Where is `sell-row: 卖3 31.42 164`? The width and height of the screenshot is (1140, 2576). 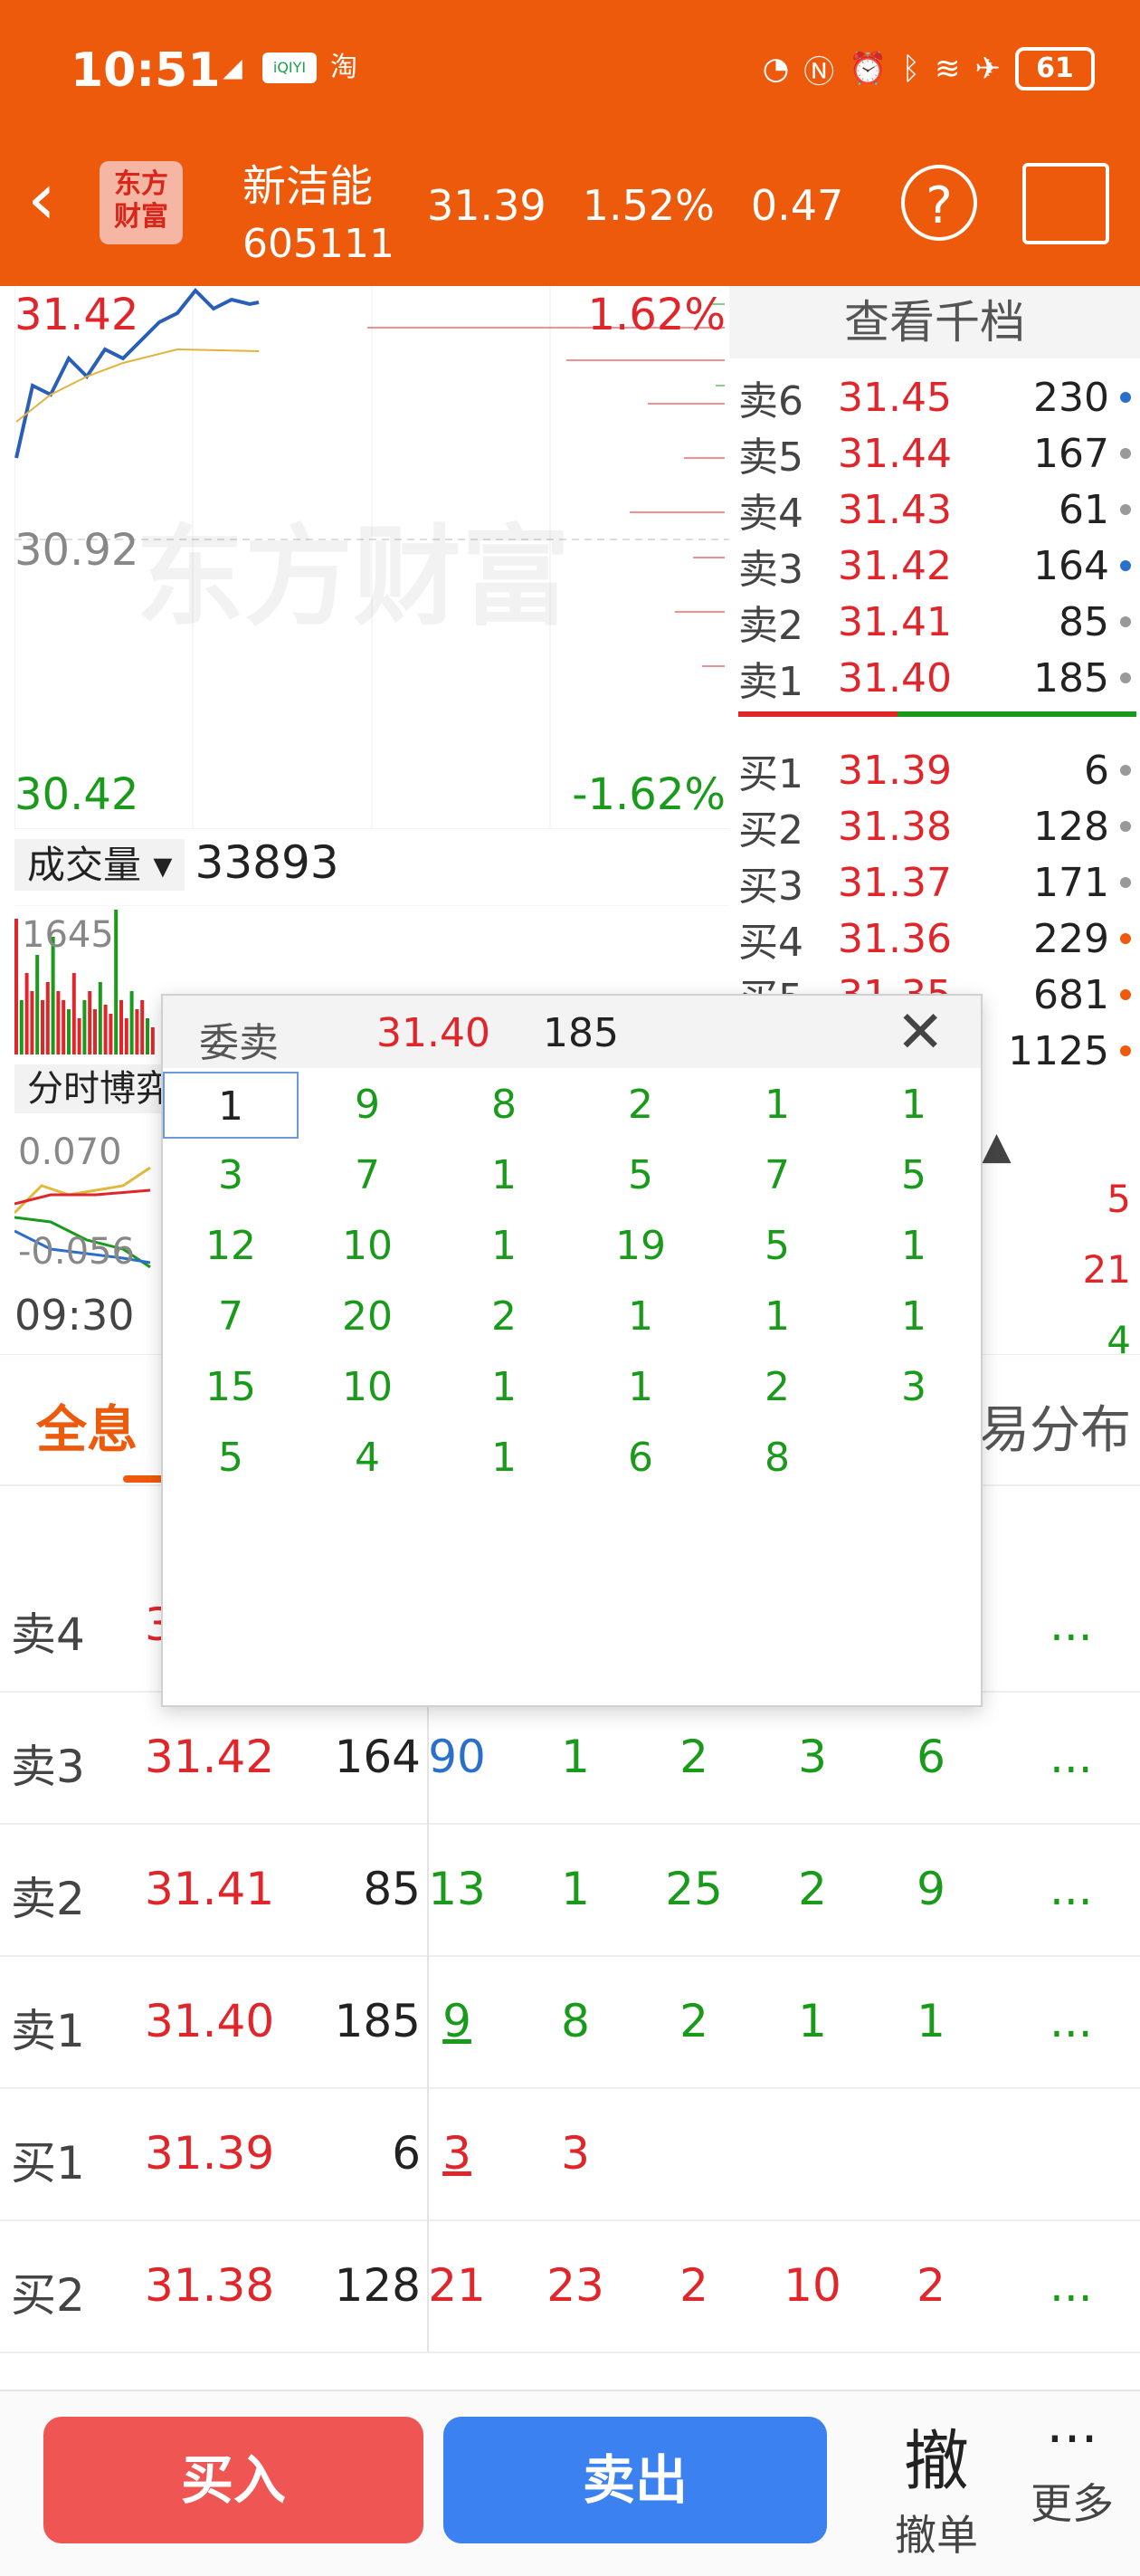
sell-row: 卖3 31.42 164 is located at coordinates (937, 566).